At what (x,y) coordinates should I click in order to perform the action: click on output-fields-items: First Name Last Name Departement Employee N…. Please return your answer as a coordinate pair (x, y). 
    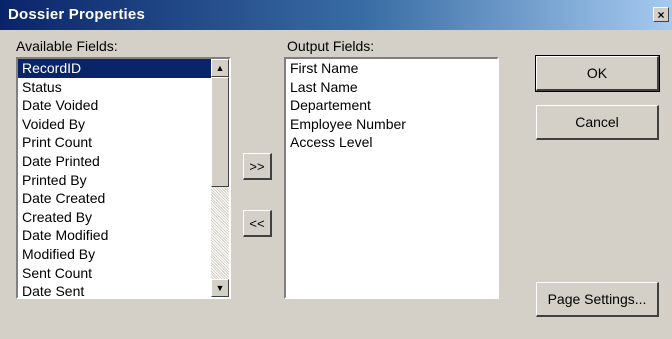
    Looking at the image, I should click on (391, 105).